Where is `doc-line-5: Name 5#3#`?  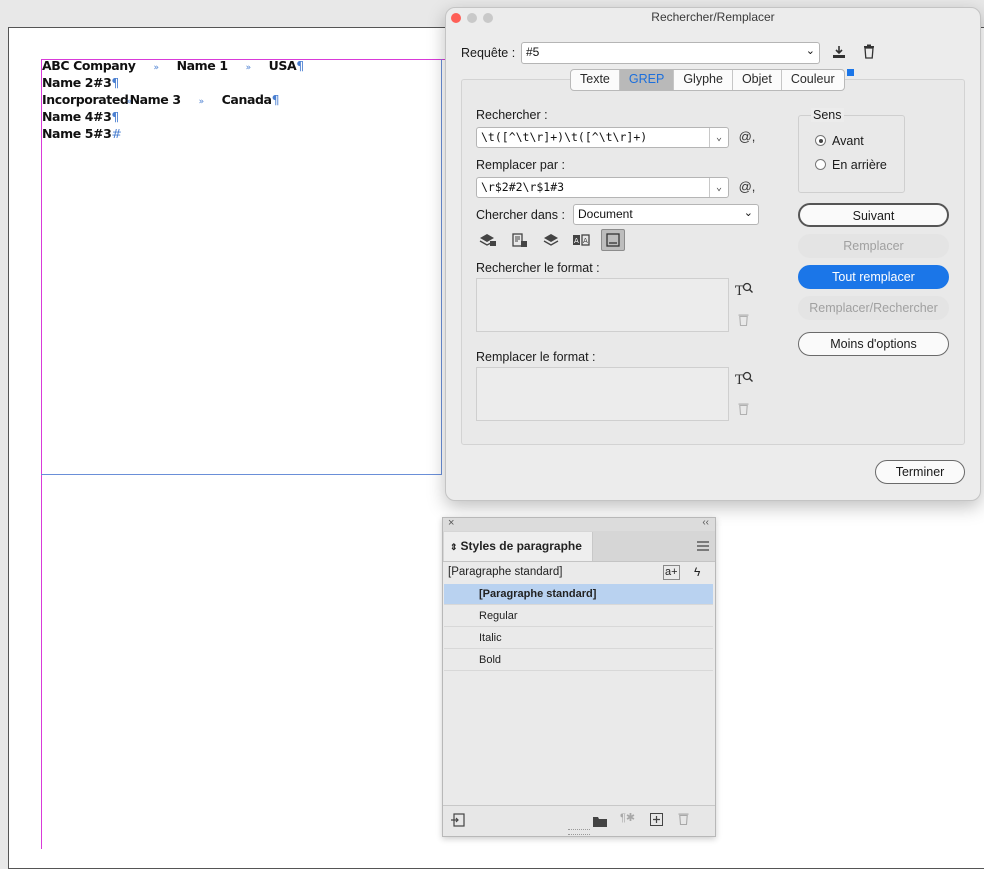
doc-line-5: Name 5#3# is located at coordinates (82, 134).